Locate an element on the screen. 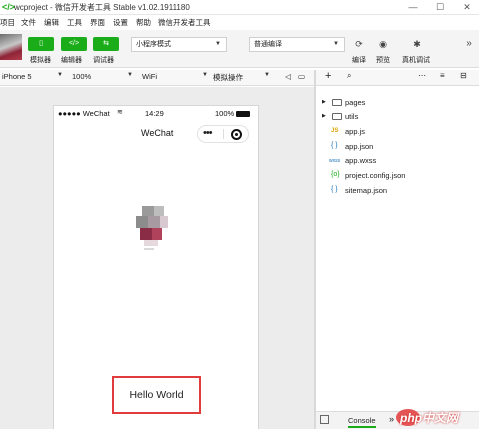 The width and height of the screenshot is (479, 429). network-select: WiFi is located at coordinates (149, 76).